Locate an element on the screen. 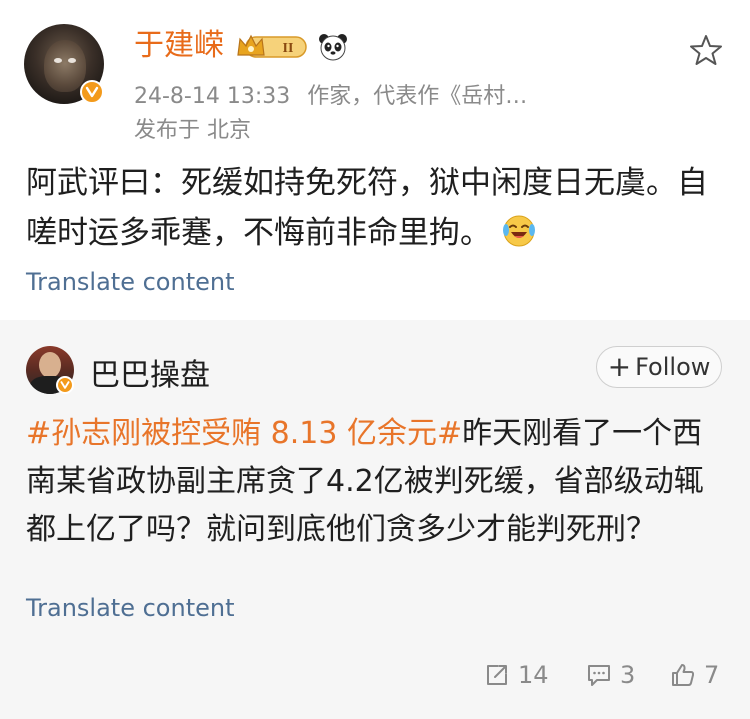  comment-count: 3 is located at coordinates (628, 675).